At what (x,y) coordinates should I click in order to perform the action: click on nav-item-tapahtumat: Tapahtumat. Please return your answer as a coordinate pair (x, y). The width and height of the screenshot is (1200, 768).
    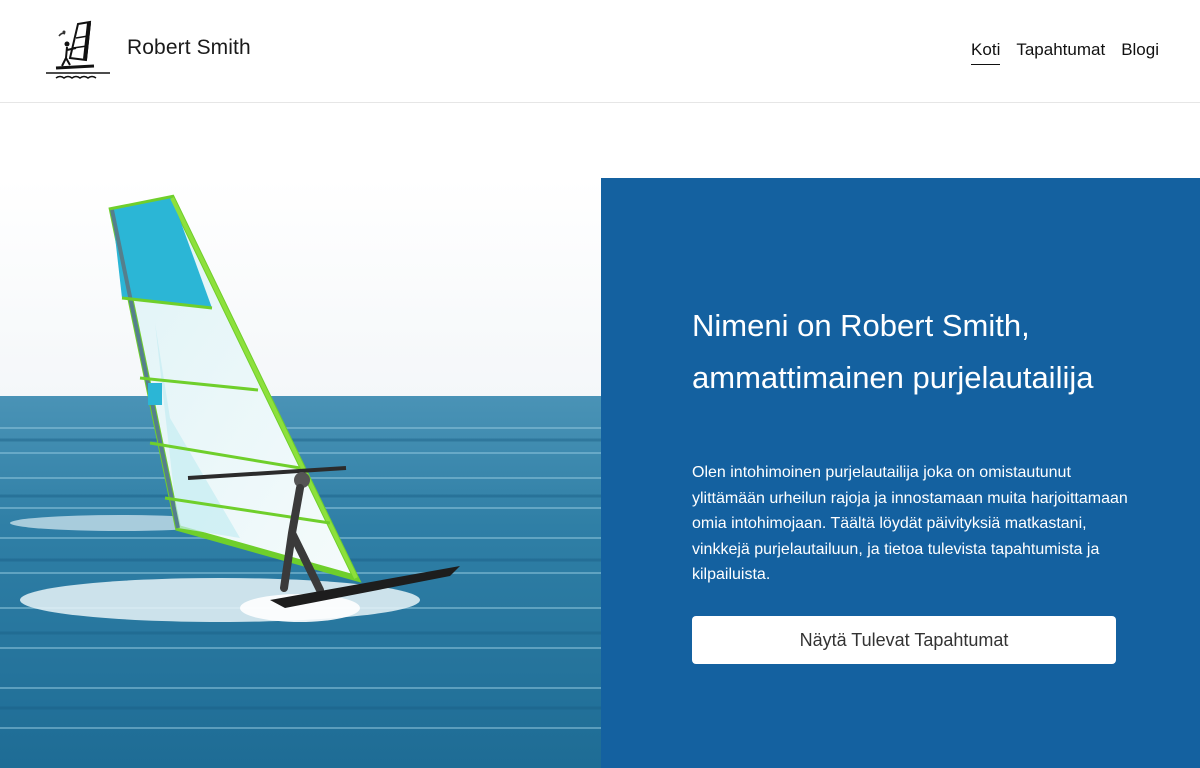
    Looking at the image, I should click on (1060, 52).